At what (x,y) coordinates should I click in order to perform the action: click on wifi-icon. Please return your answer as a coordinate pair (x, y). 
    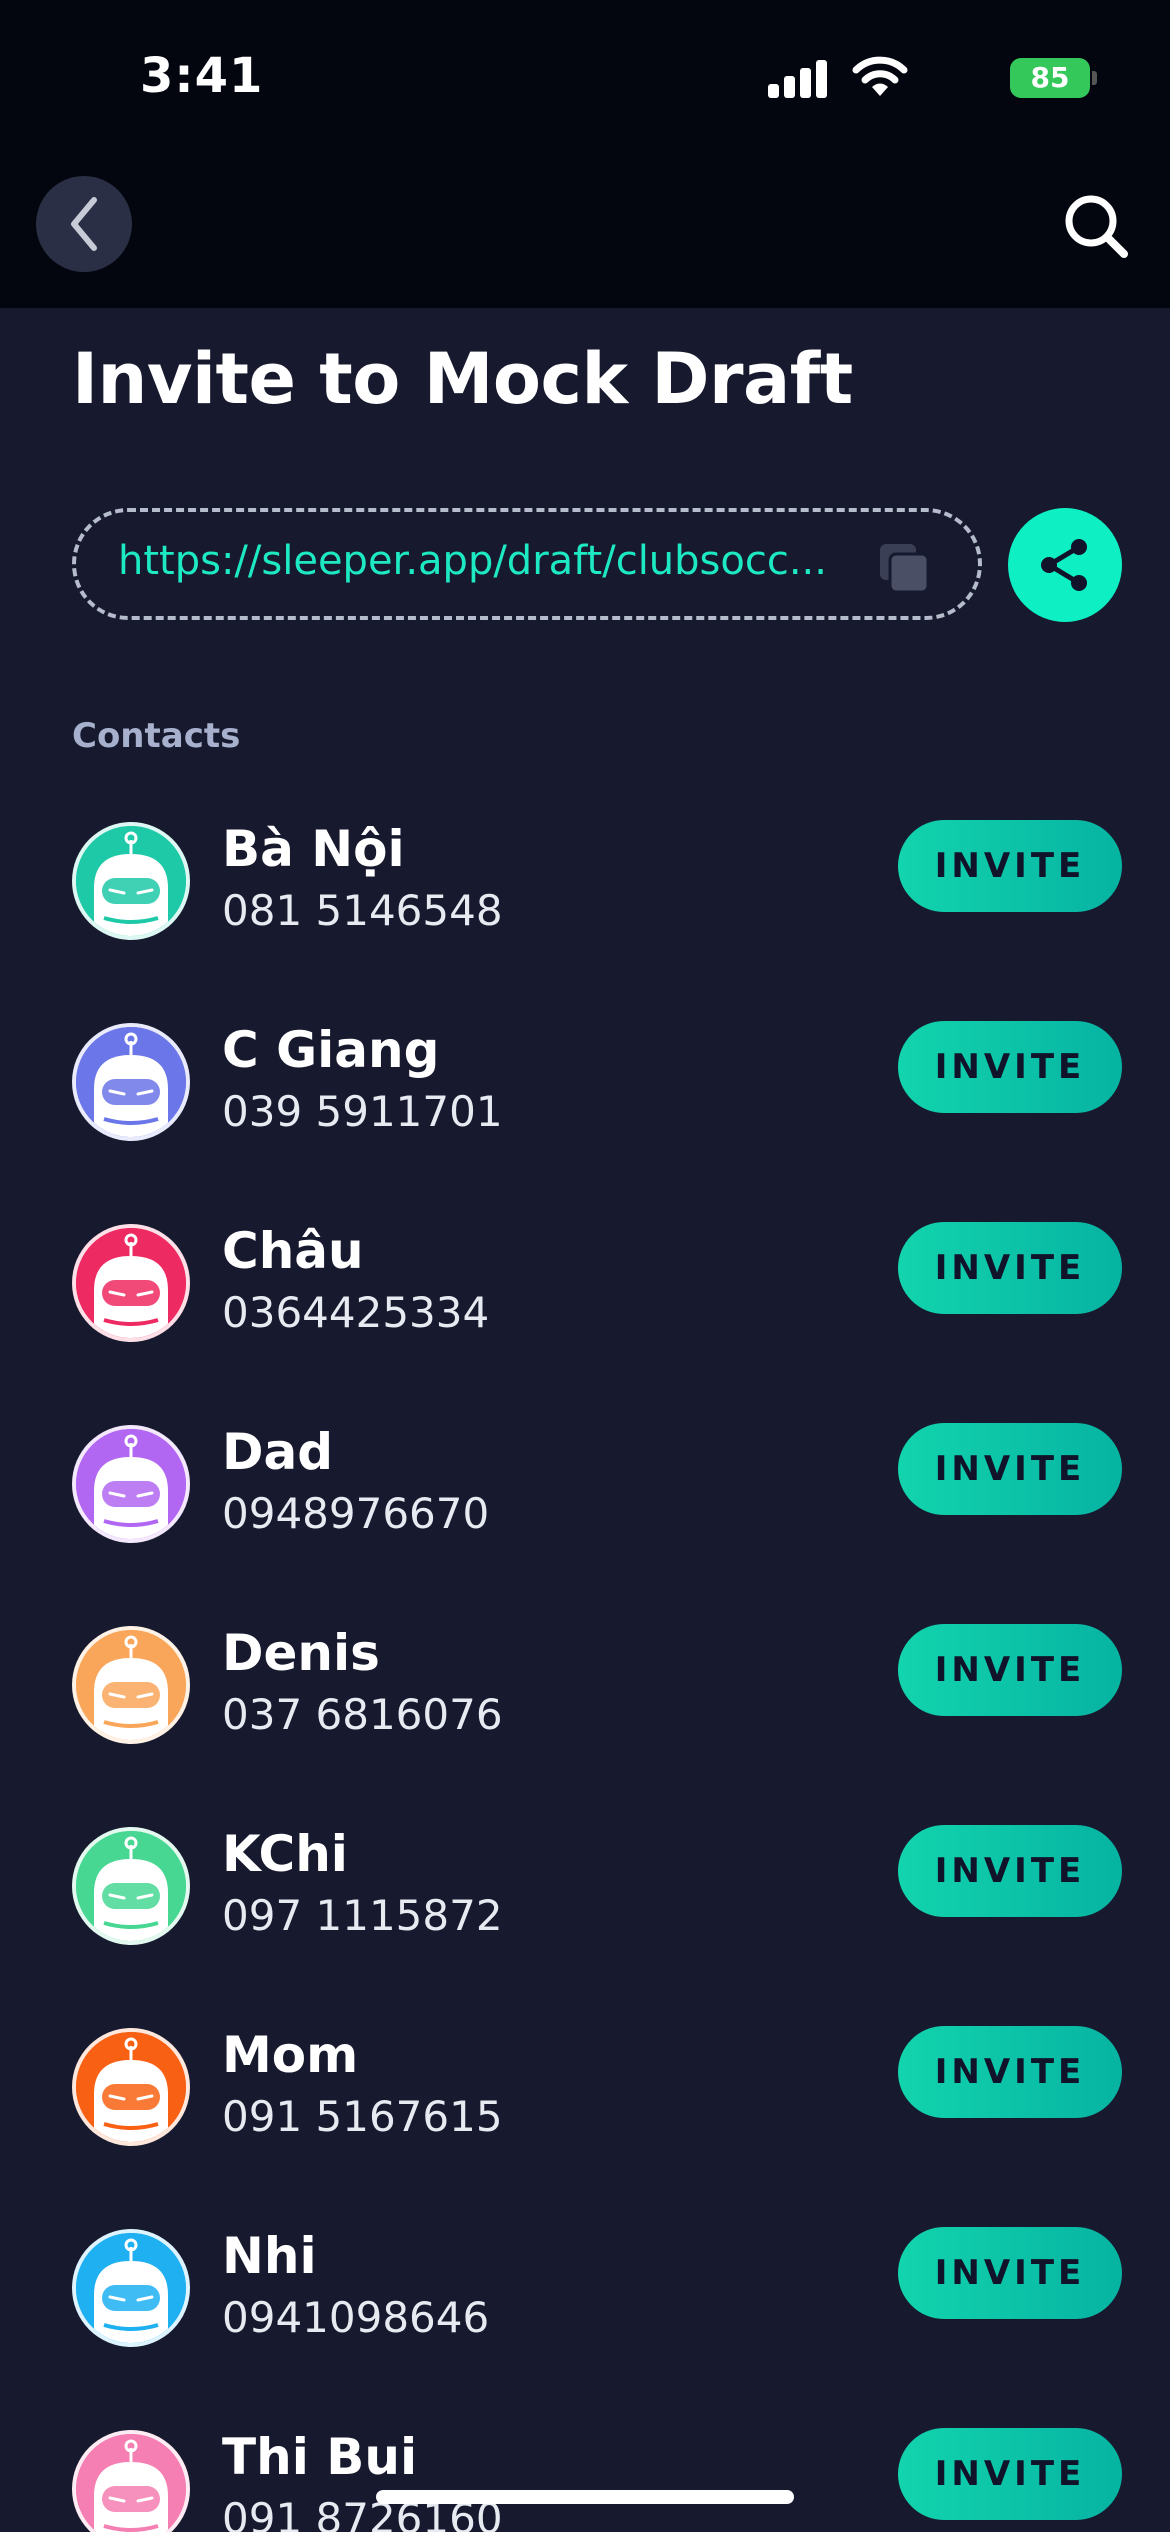
    Looking at the image, I should click on (880, 77).